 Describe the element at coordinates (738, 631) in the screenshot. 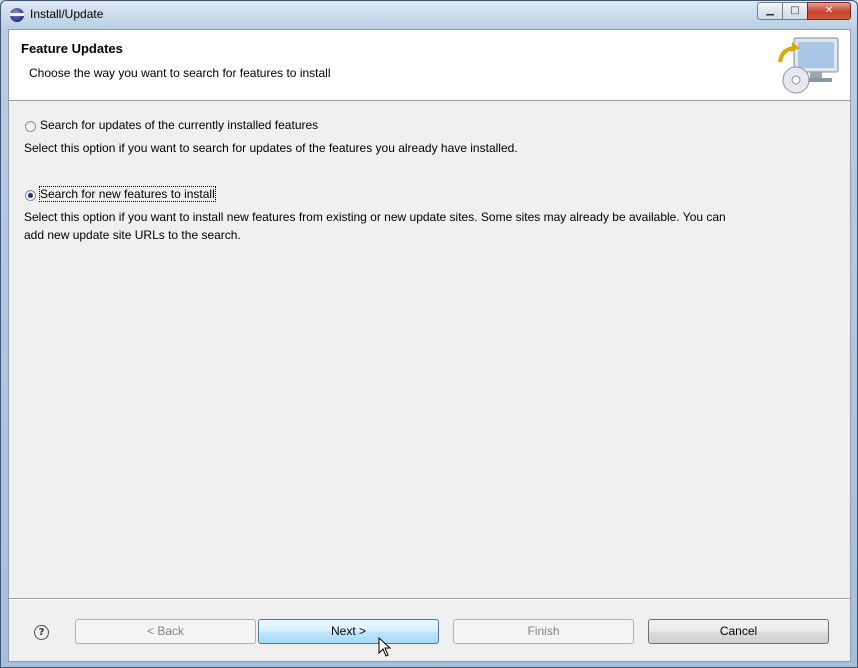

I see `cancel-button: Cancel` at that location.